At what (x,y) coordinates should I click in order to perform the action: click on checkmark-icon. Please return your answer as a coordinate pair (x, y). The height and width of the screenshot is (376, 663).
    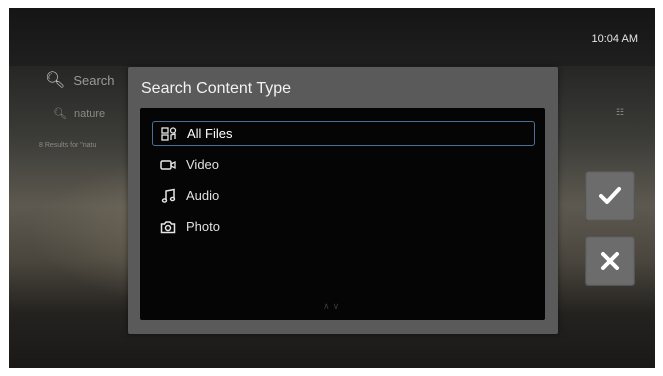
    Looking at the image, I should click on (610, 195).